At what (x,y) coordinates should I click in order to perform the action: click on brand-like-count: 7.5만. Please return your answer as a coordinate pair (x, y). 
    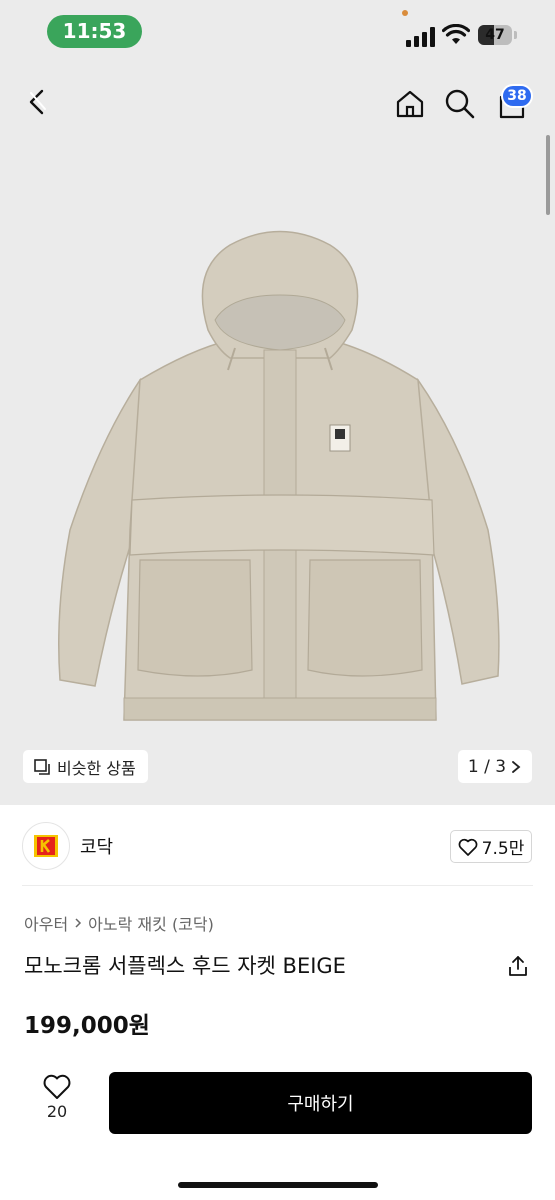
    Looking at the image, I should click on (503, 849).